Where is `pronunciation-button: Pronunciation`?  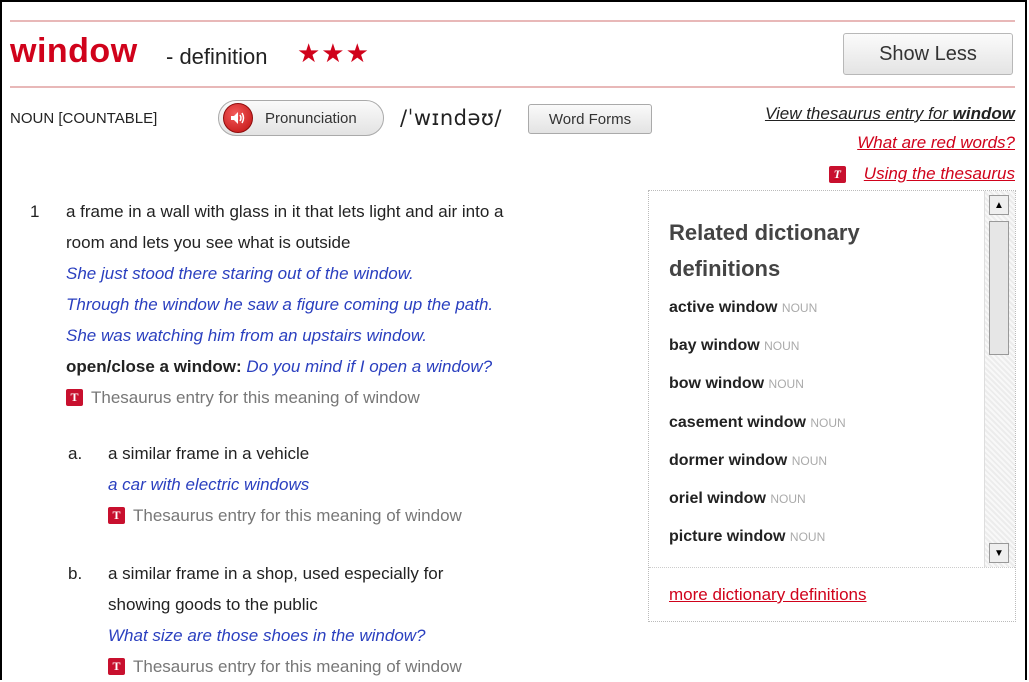 pronunciation-button: Pronunciation is located at coordinates (301, 118).